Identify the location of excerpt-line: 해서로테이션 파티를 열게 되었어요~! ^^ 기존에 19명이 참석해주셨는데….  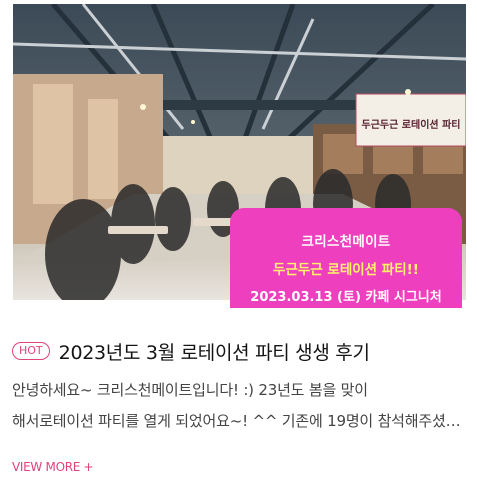
(239, 421).